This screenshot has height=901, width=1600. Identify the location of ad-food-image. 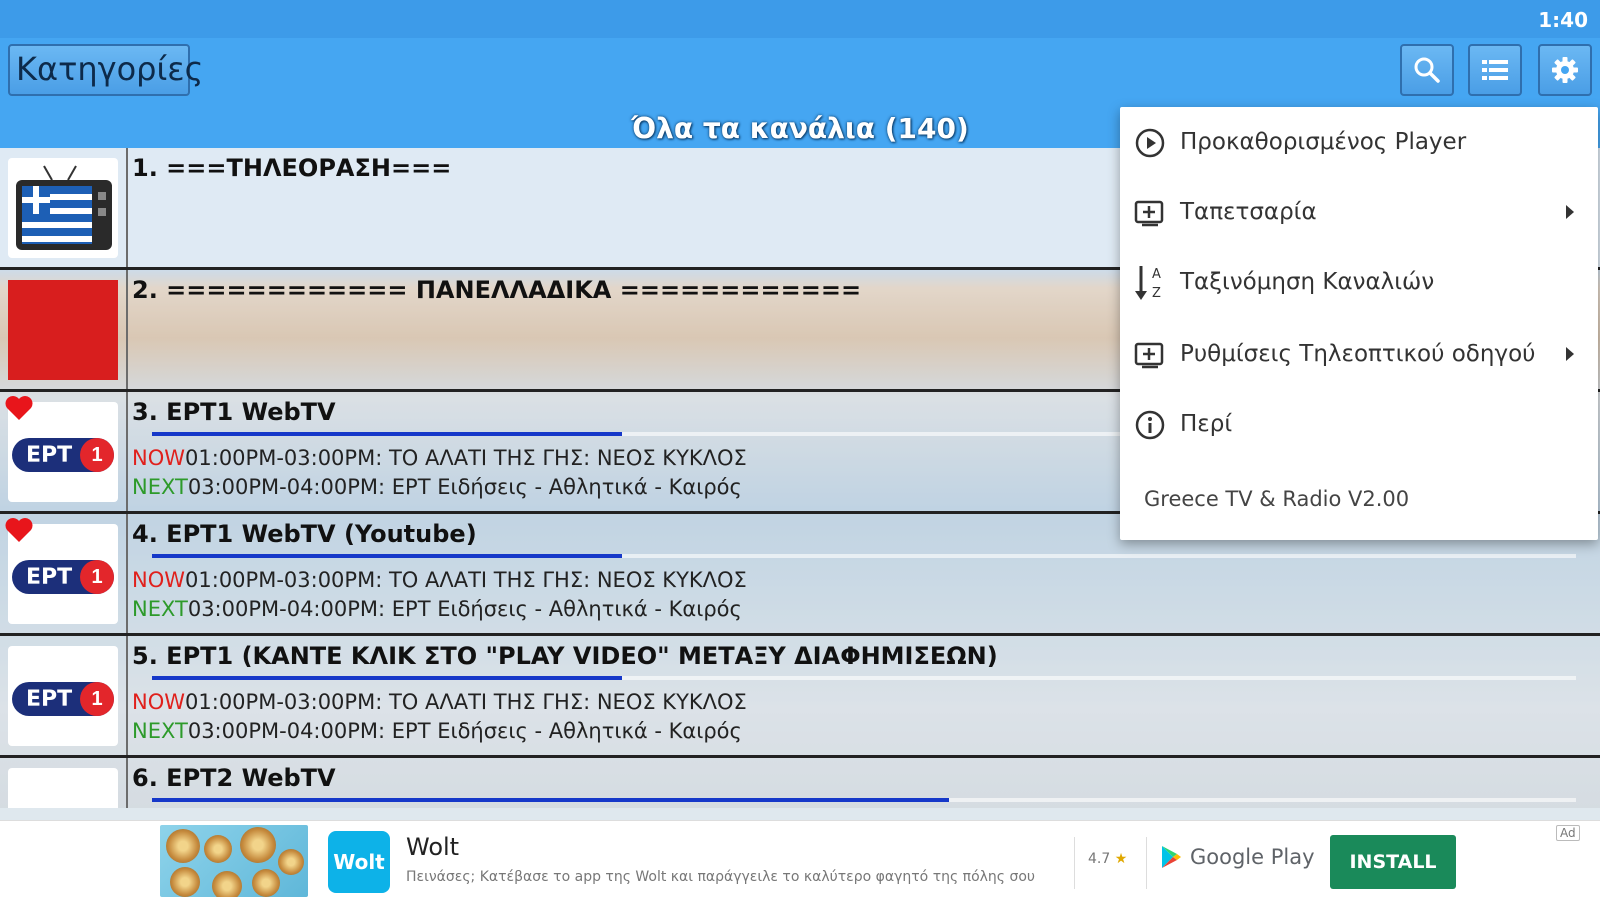
(234, 861).